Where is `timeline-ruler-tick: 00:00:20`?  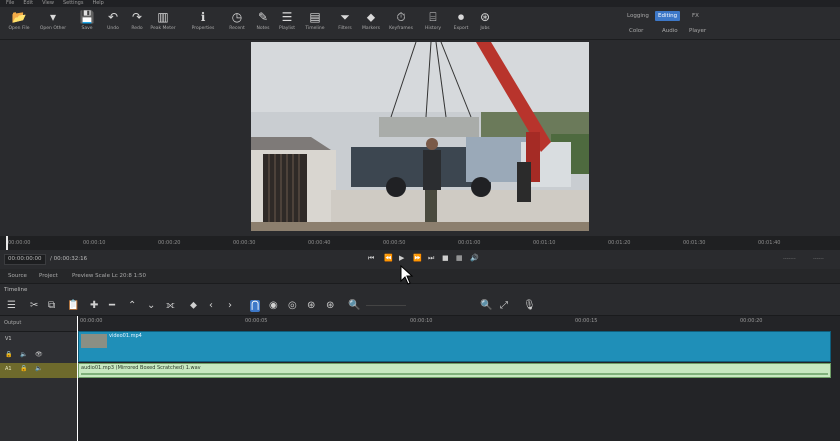 timeline-ruler-tick: 00:00:20 is located at coordinates (751, 321).